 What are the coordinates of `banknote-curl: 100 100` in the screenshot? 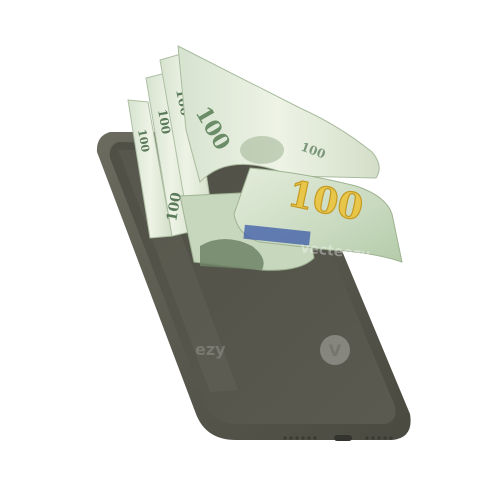 It's located at (278, 114).